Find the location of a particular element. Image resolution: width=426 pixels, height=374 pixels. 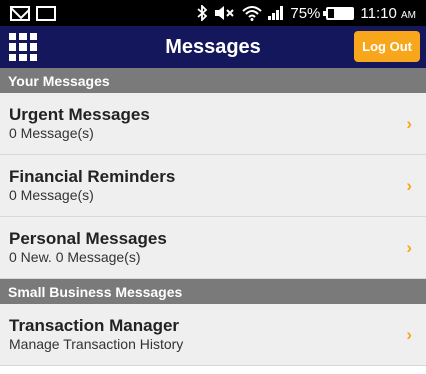

signal-icon is located at coordinates (276, 13).